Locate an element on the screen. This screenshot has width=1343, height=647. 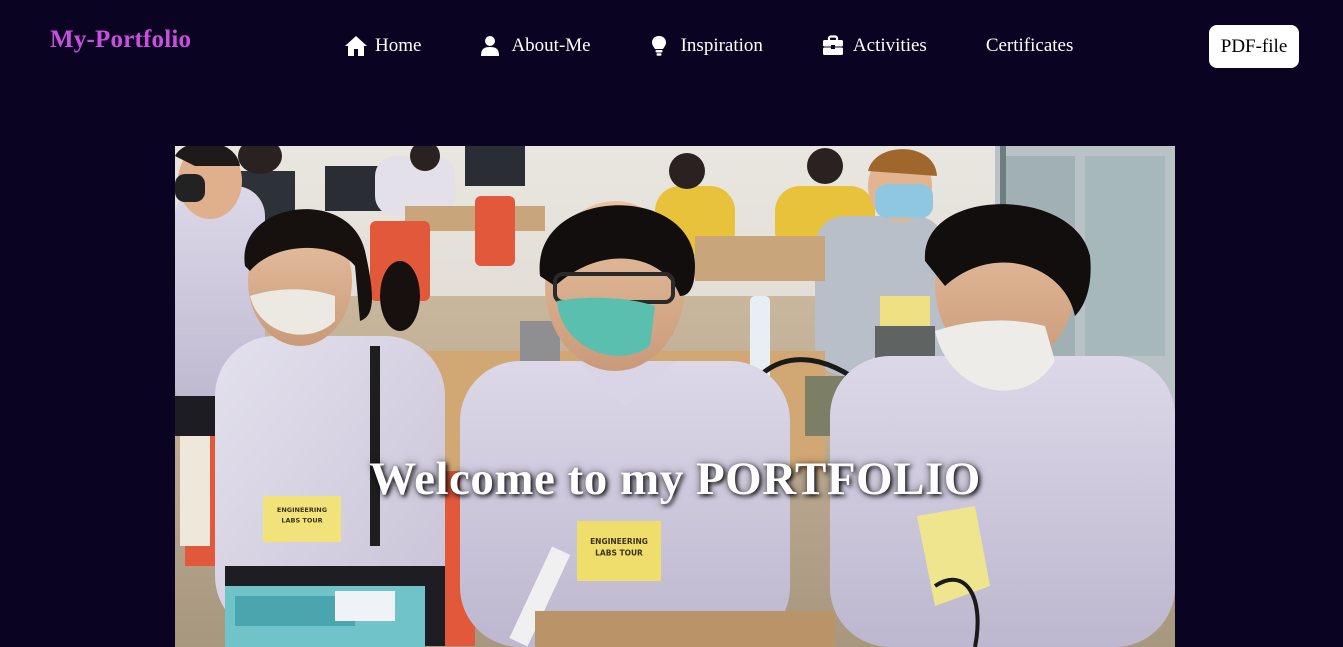
home-icon is located at coordinates (356, 46).